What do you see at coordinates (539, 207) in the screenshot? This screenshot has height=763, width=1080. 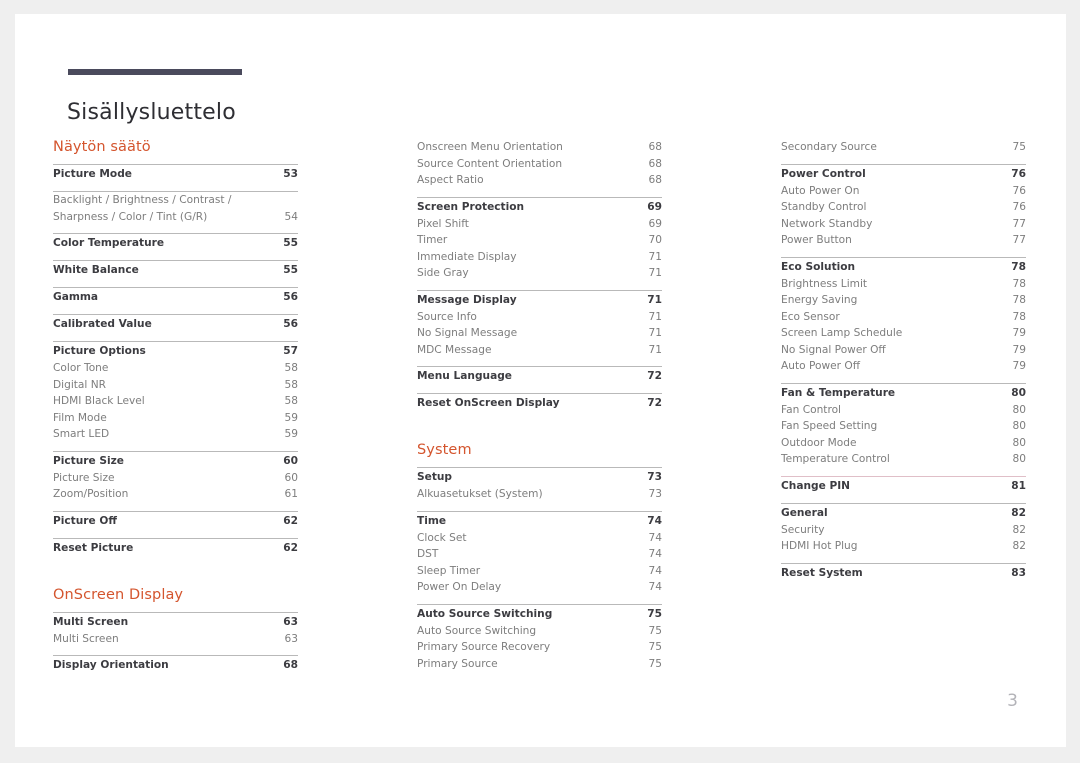 I see `toc-entry: Screen Protection 69` at bounding box center [539, 207].